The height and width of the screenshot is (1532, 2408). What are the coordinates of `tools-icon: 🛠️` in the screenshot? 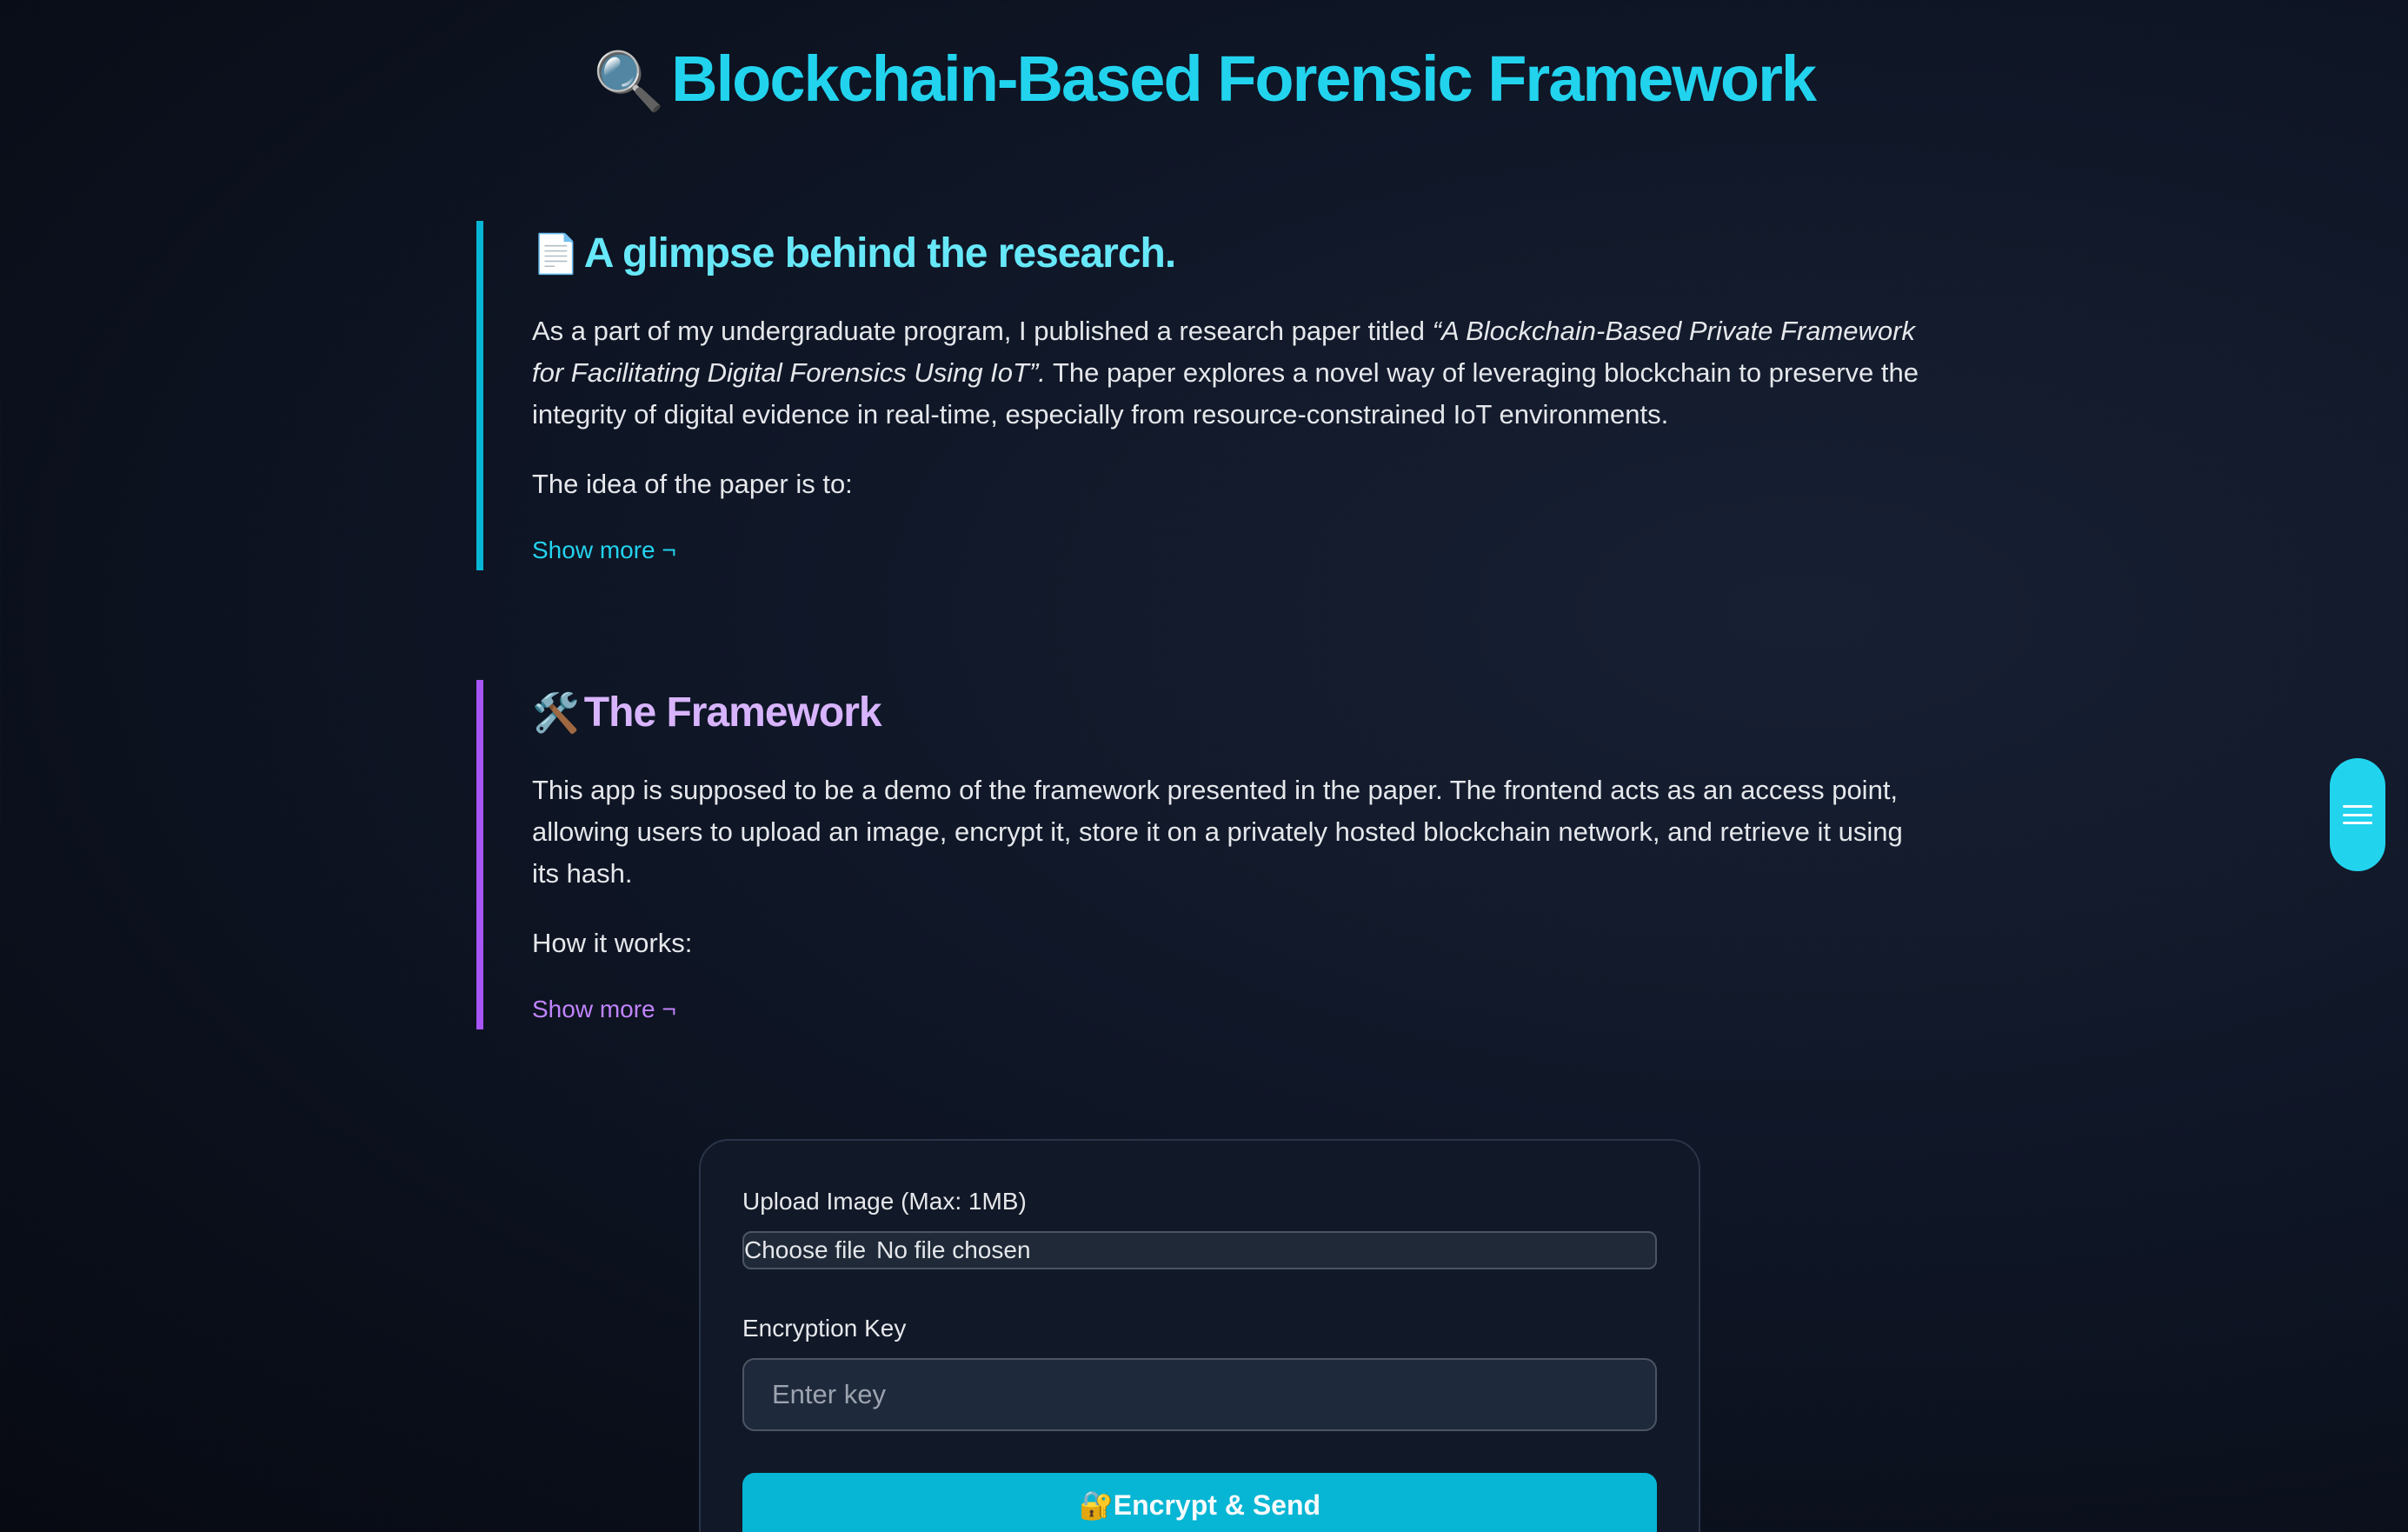 It's located at (556, 714).